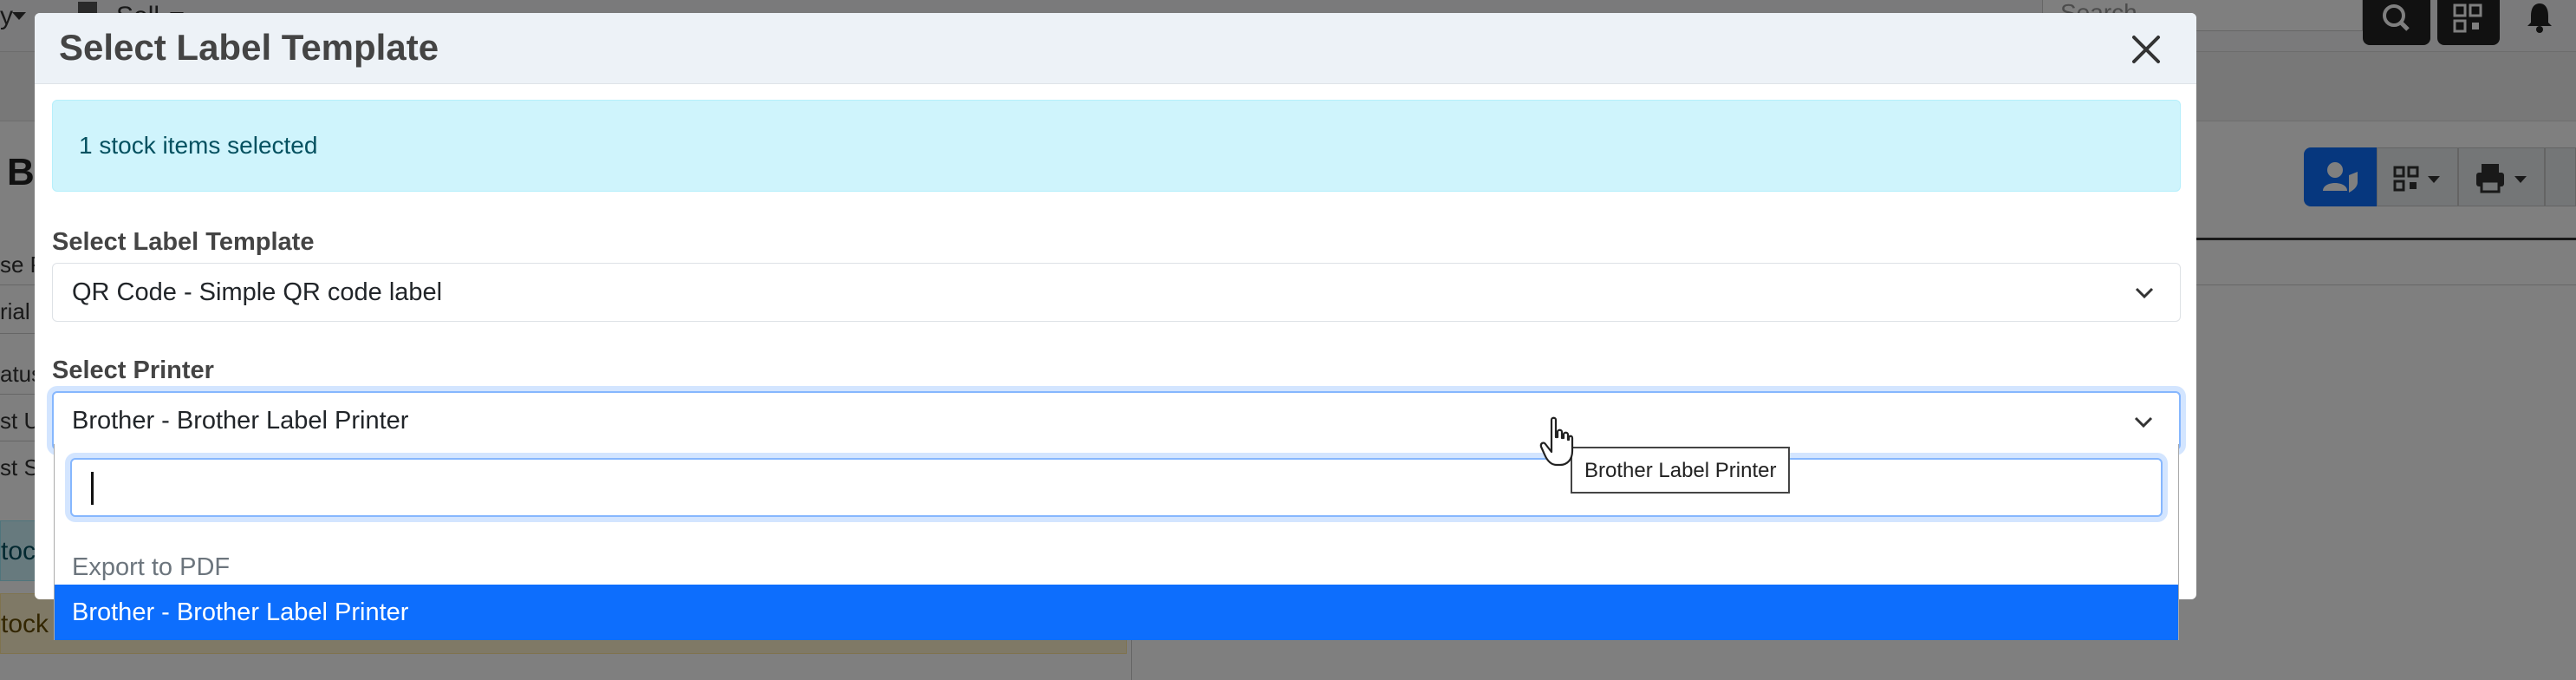 Image resolution: width=2576 pixels, height=680 pixels. What do you see at coordinates (240, 421) in the screenshot?
I see `printer-select-value: Brother - Brother Label Printer` at bounding box center [240, 421].